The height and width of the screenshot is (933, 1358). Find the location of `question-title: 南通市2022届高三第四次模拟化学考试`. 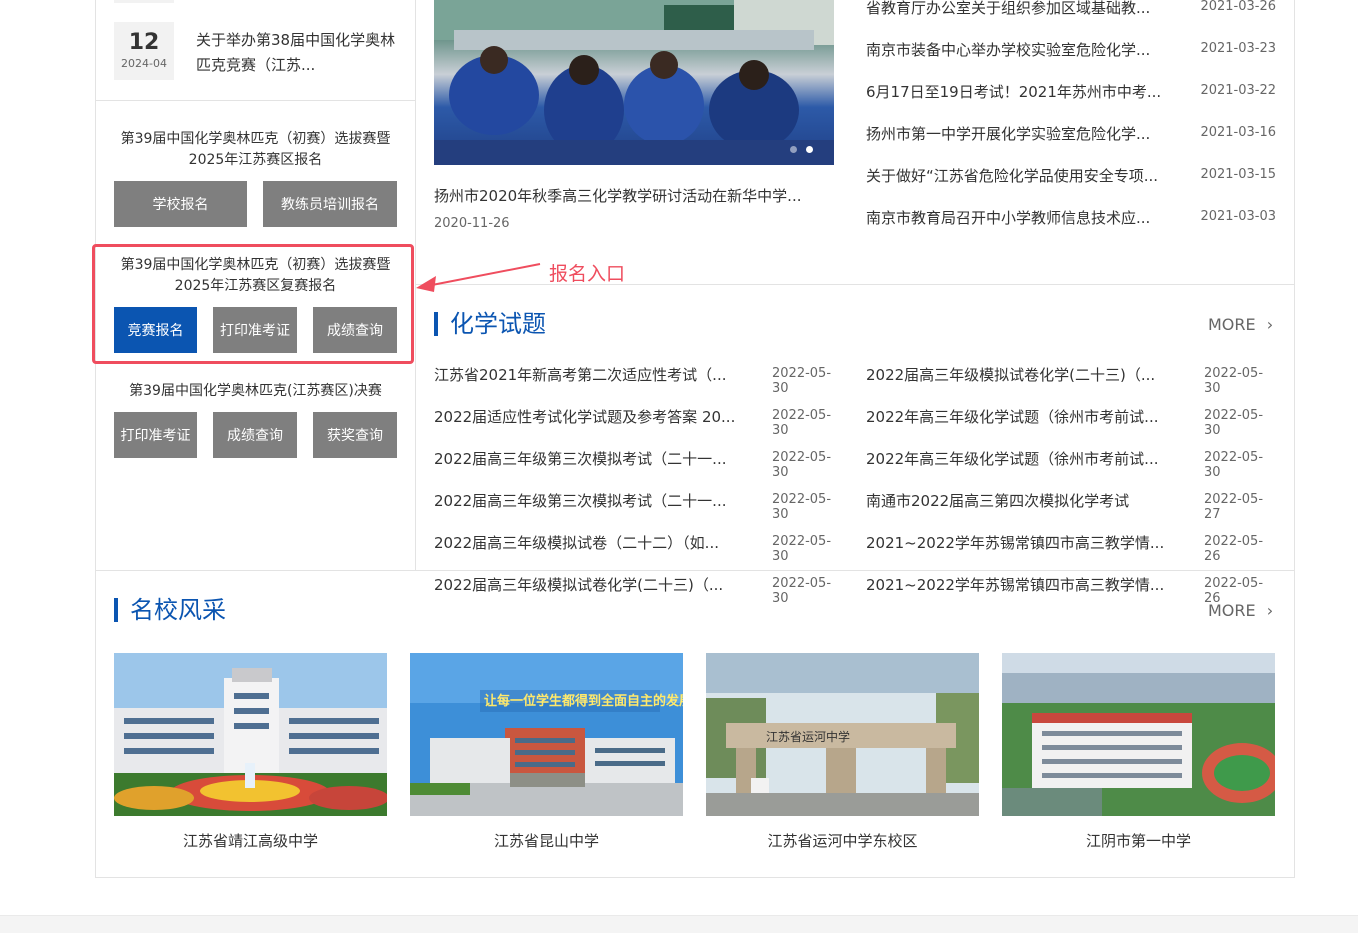

question-title: 南通市2022届高三第四次模拟化学考试 is located at coordinates (1021, 500).